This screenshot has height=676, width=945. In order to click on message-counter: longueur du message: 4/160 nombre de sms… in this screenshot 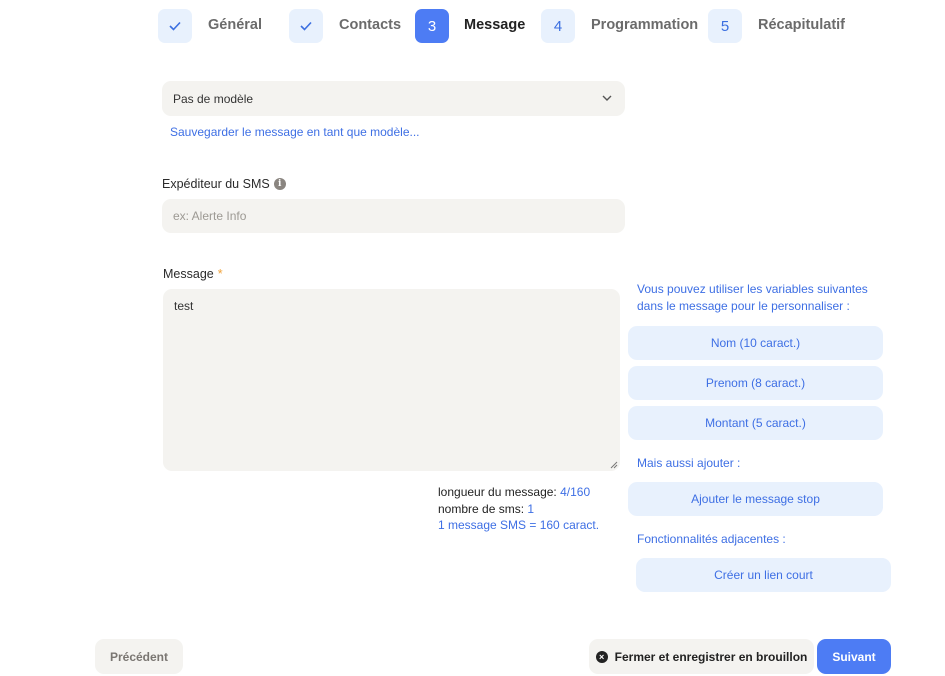, I will do `click(518, 509)`.